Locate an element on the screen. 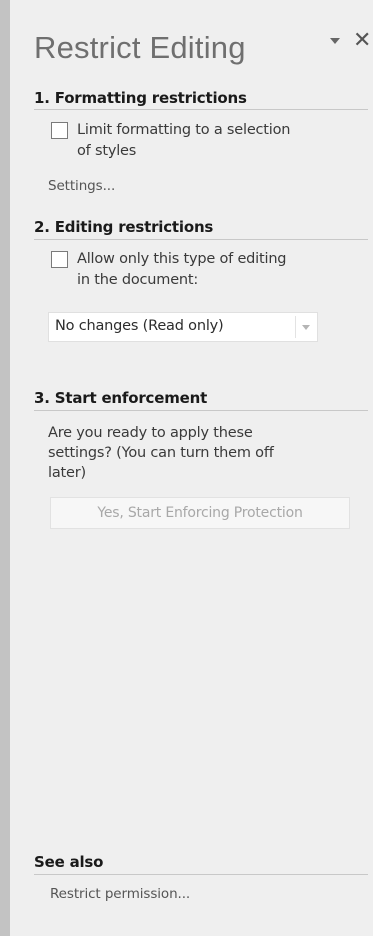 The height and width of the screenshot is (936, 373). enforcement-description-line2: settings? (You can turn them off is located at coordinates (161, 453).